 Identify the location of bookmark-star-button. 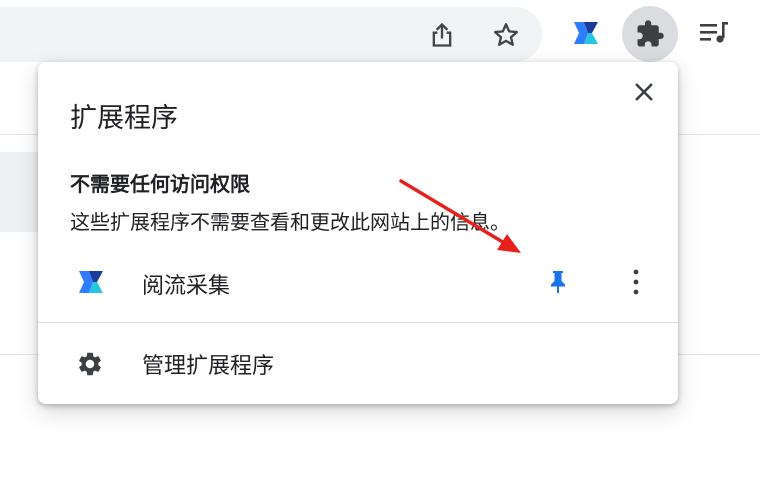
(506, 35).